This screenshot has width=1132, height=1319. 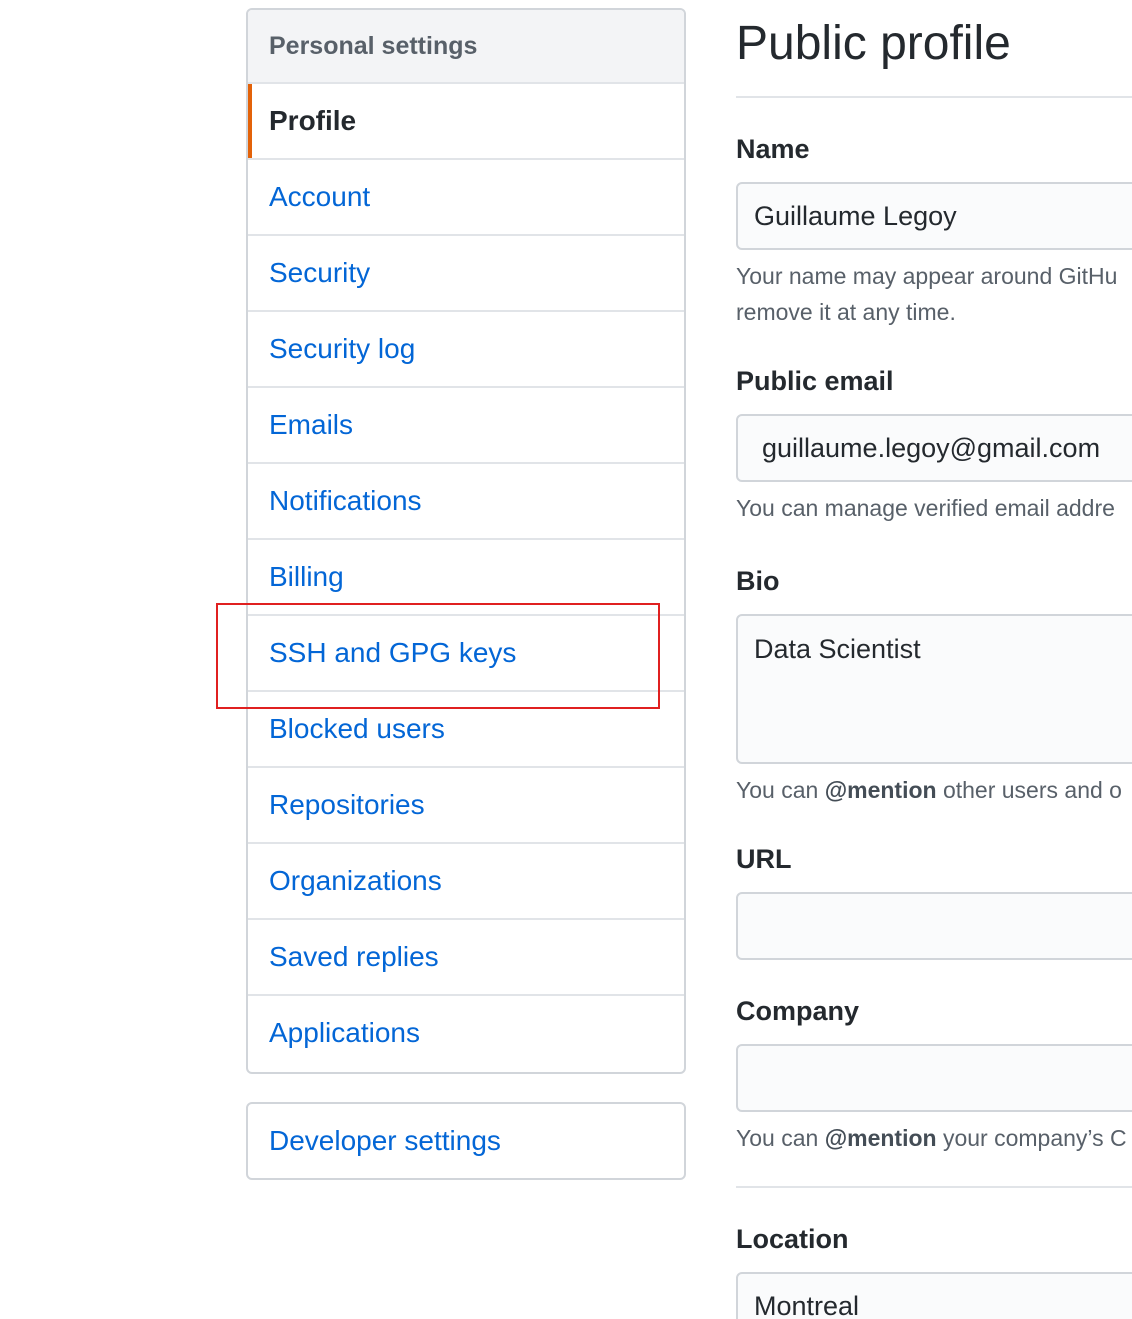 I want to click on title-divider, so click(x=934, y=97).